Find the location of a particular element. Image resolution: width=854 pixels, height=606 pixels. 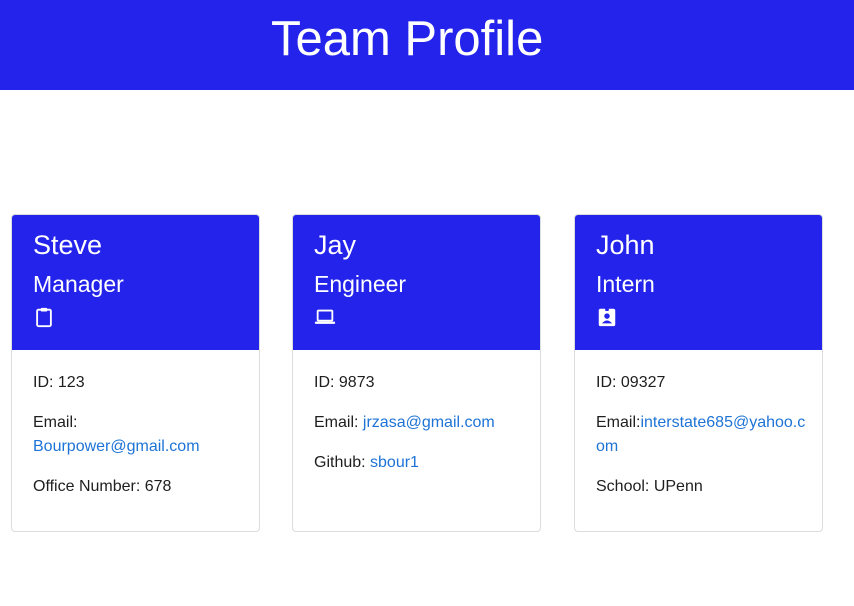

id-row: ID: 9873 is located at coordinates (344, 382).